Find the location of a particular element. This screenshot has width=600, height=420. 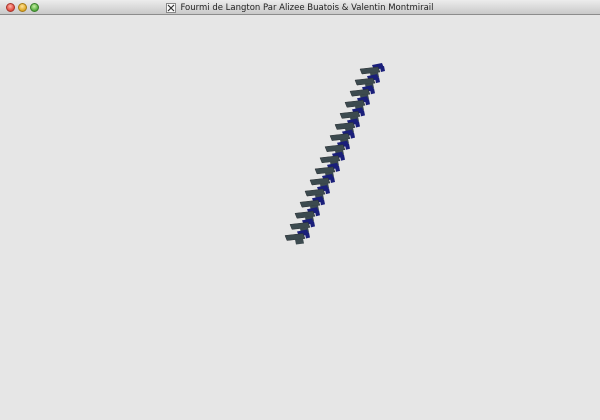

ant-cell is located at coordinates (297, 237).